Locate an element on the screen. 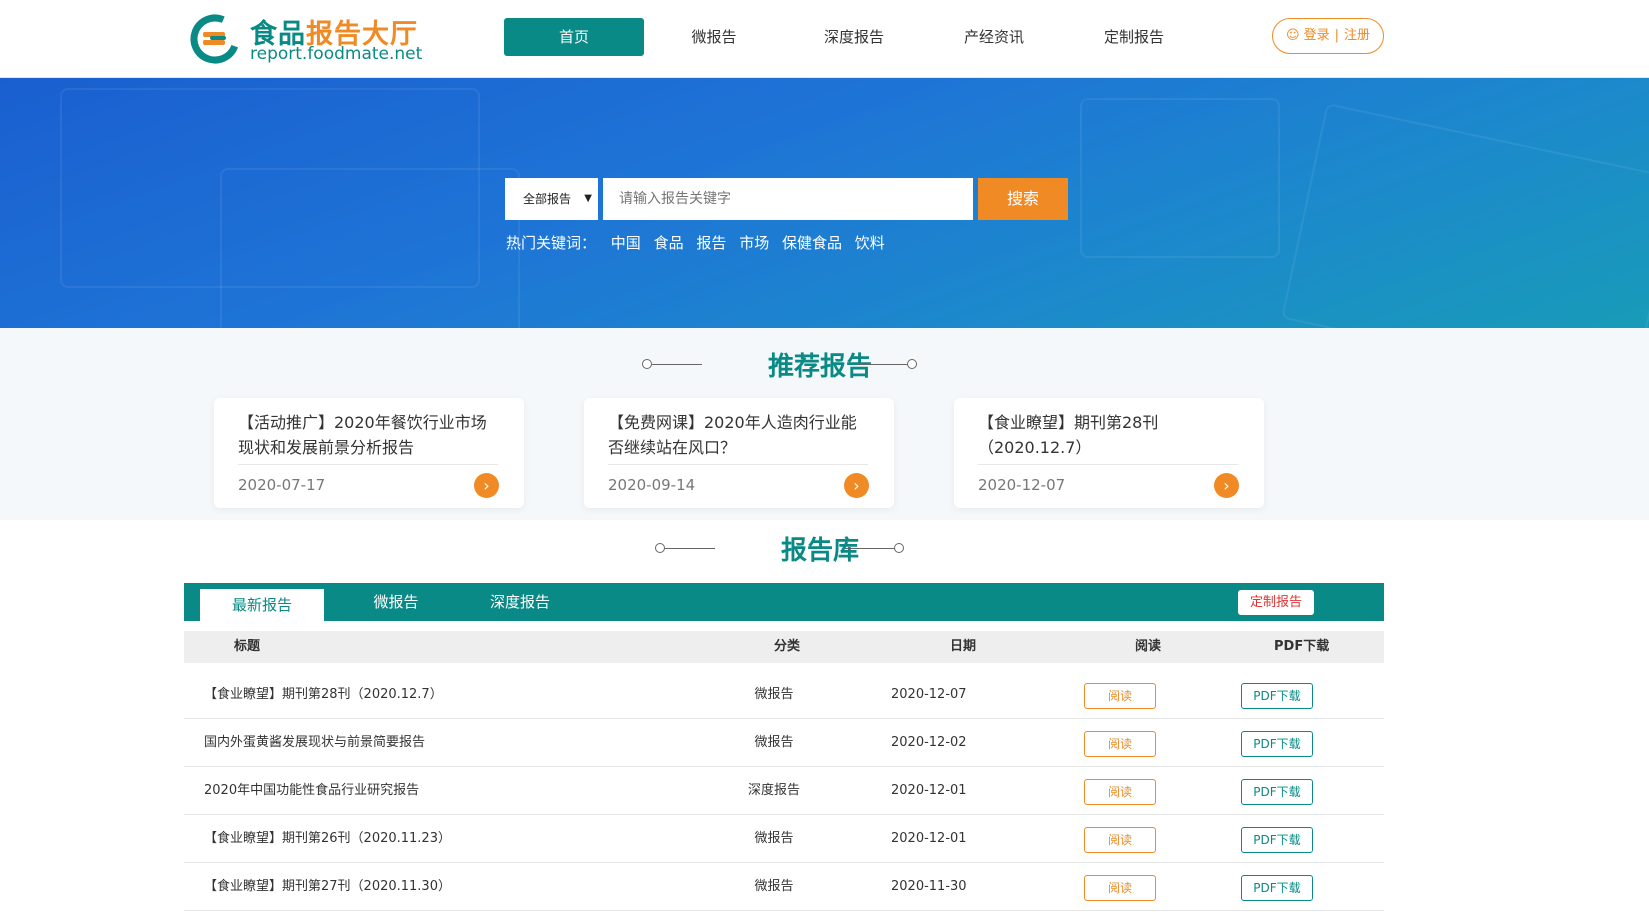 The width and height of the screenshot is (1649, 924). hot-keywords: 热门关键词： 中国 食品 报告 市场 保健食品 饮料 is located at coordinates (699, 242).